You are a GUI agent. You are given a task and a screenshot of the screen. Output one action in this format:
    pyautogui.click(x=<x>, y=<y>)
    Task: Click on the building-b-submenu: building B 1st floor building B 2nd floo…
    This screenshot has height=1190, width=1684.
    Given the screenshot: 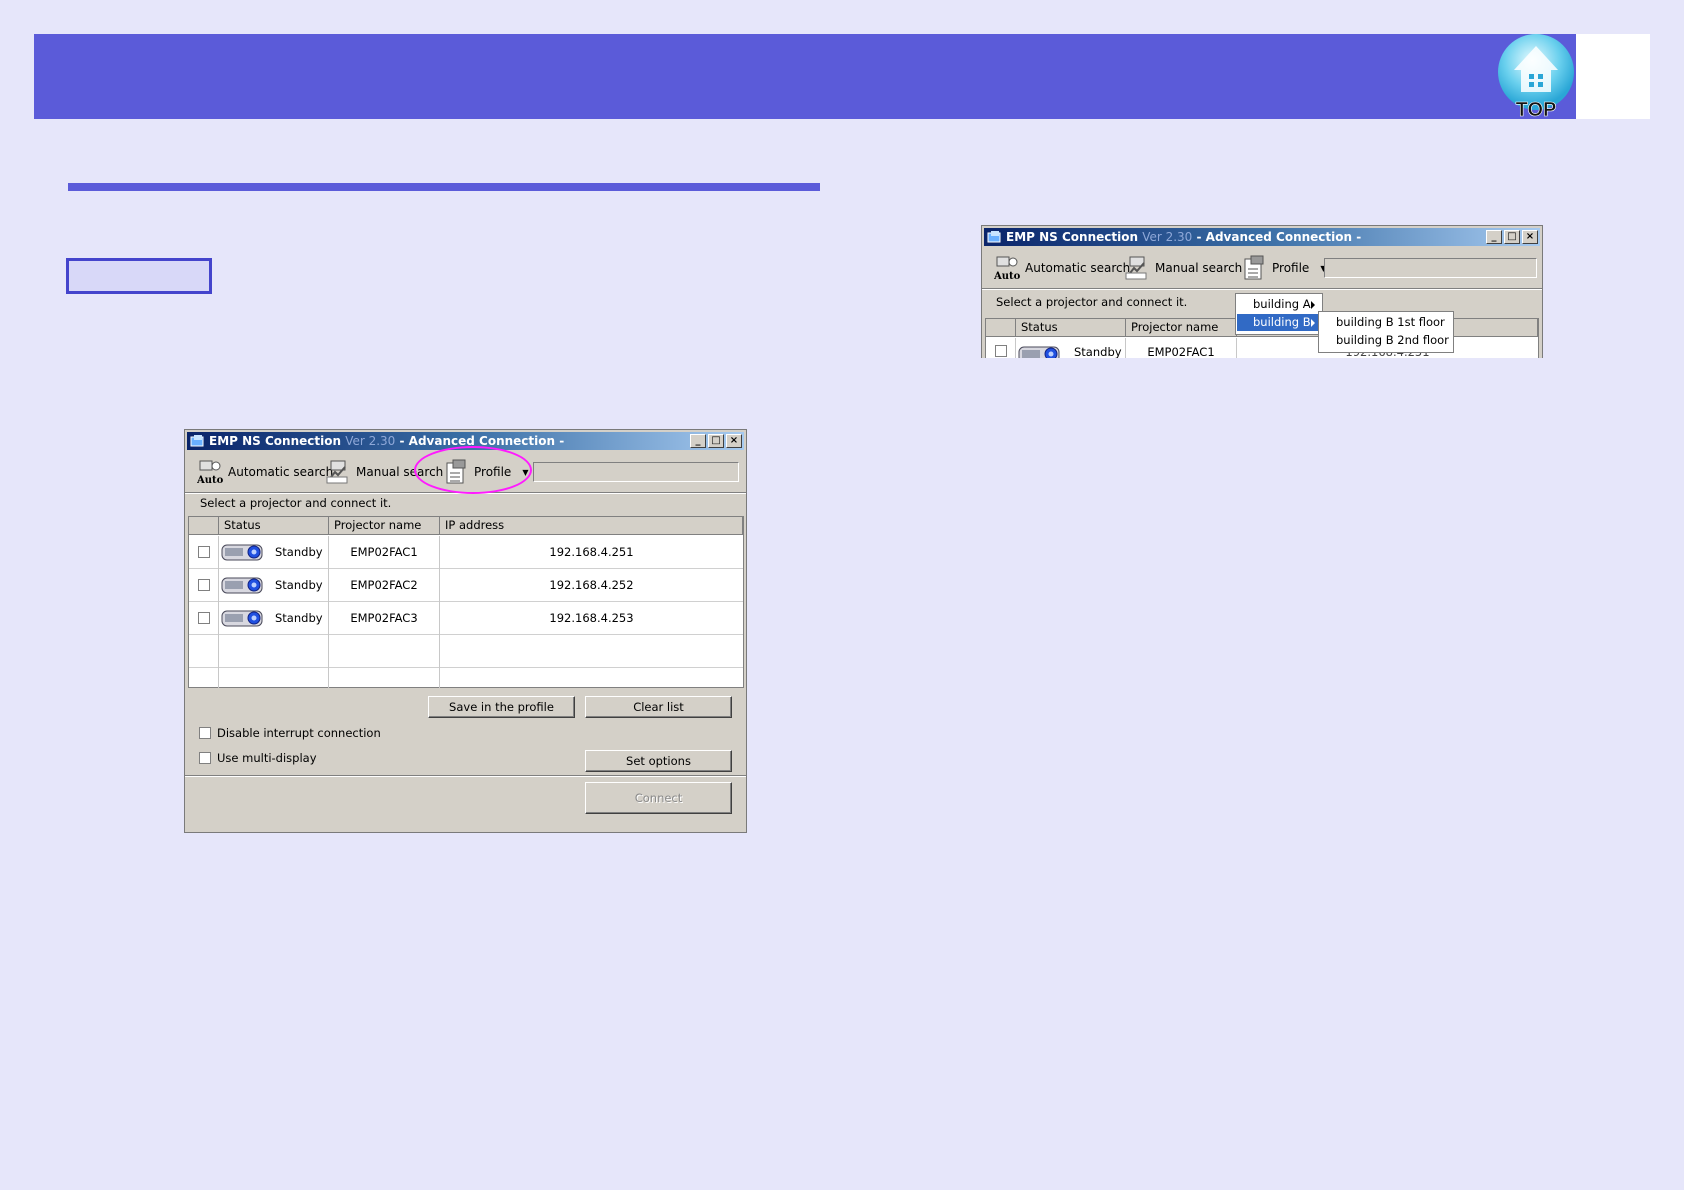 What is the action you would take?
    pyautogui.click(x=1386, y=332)
    